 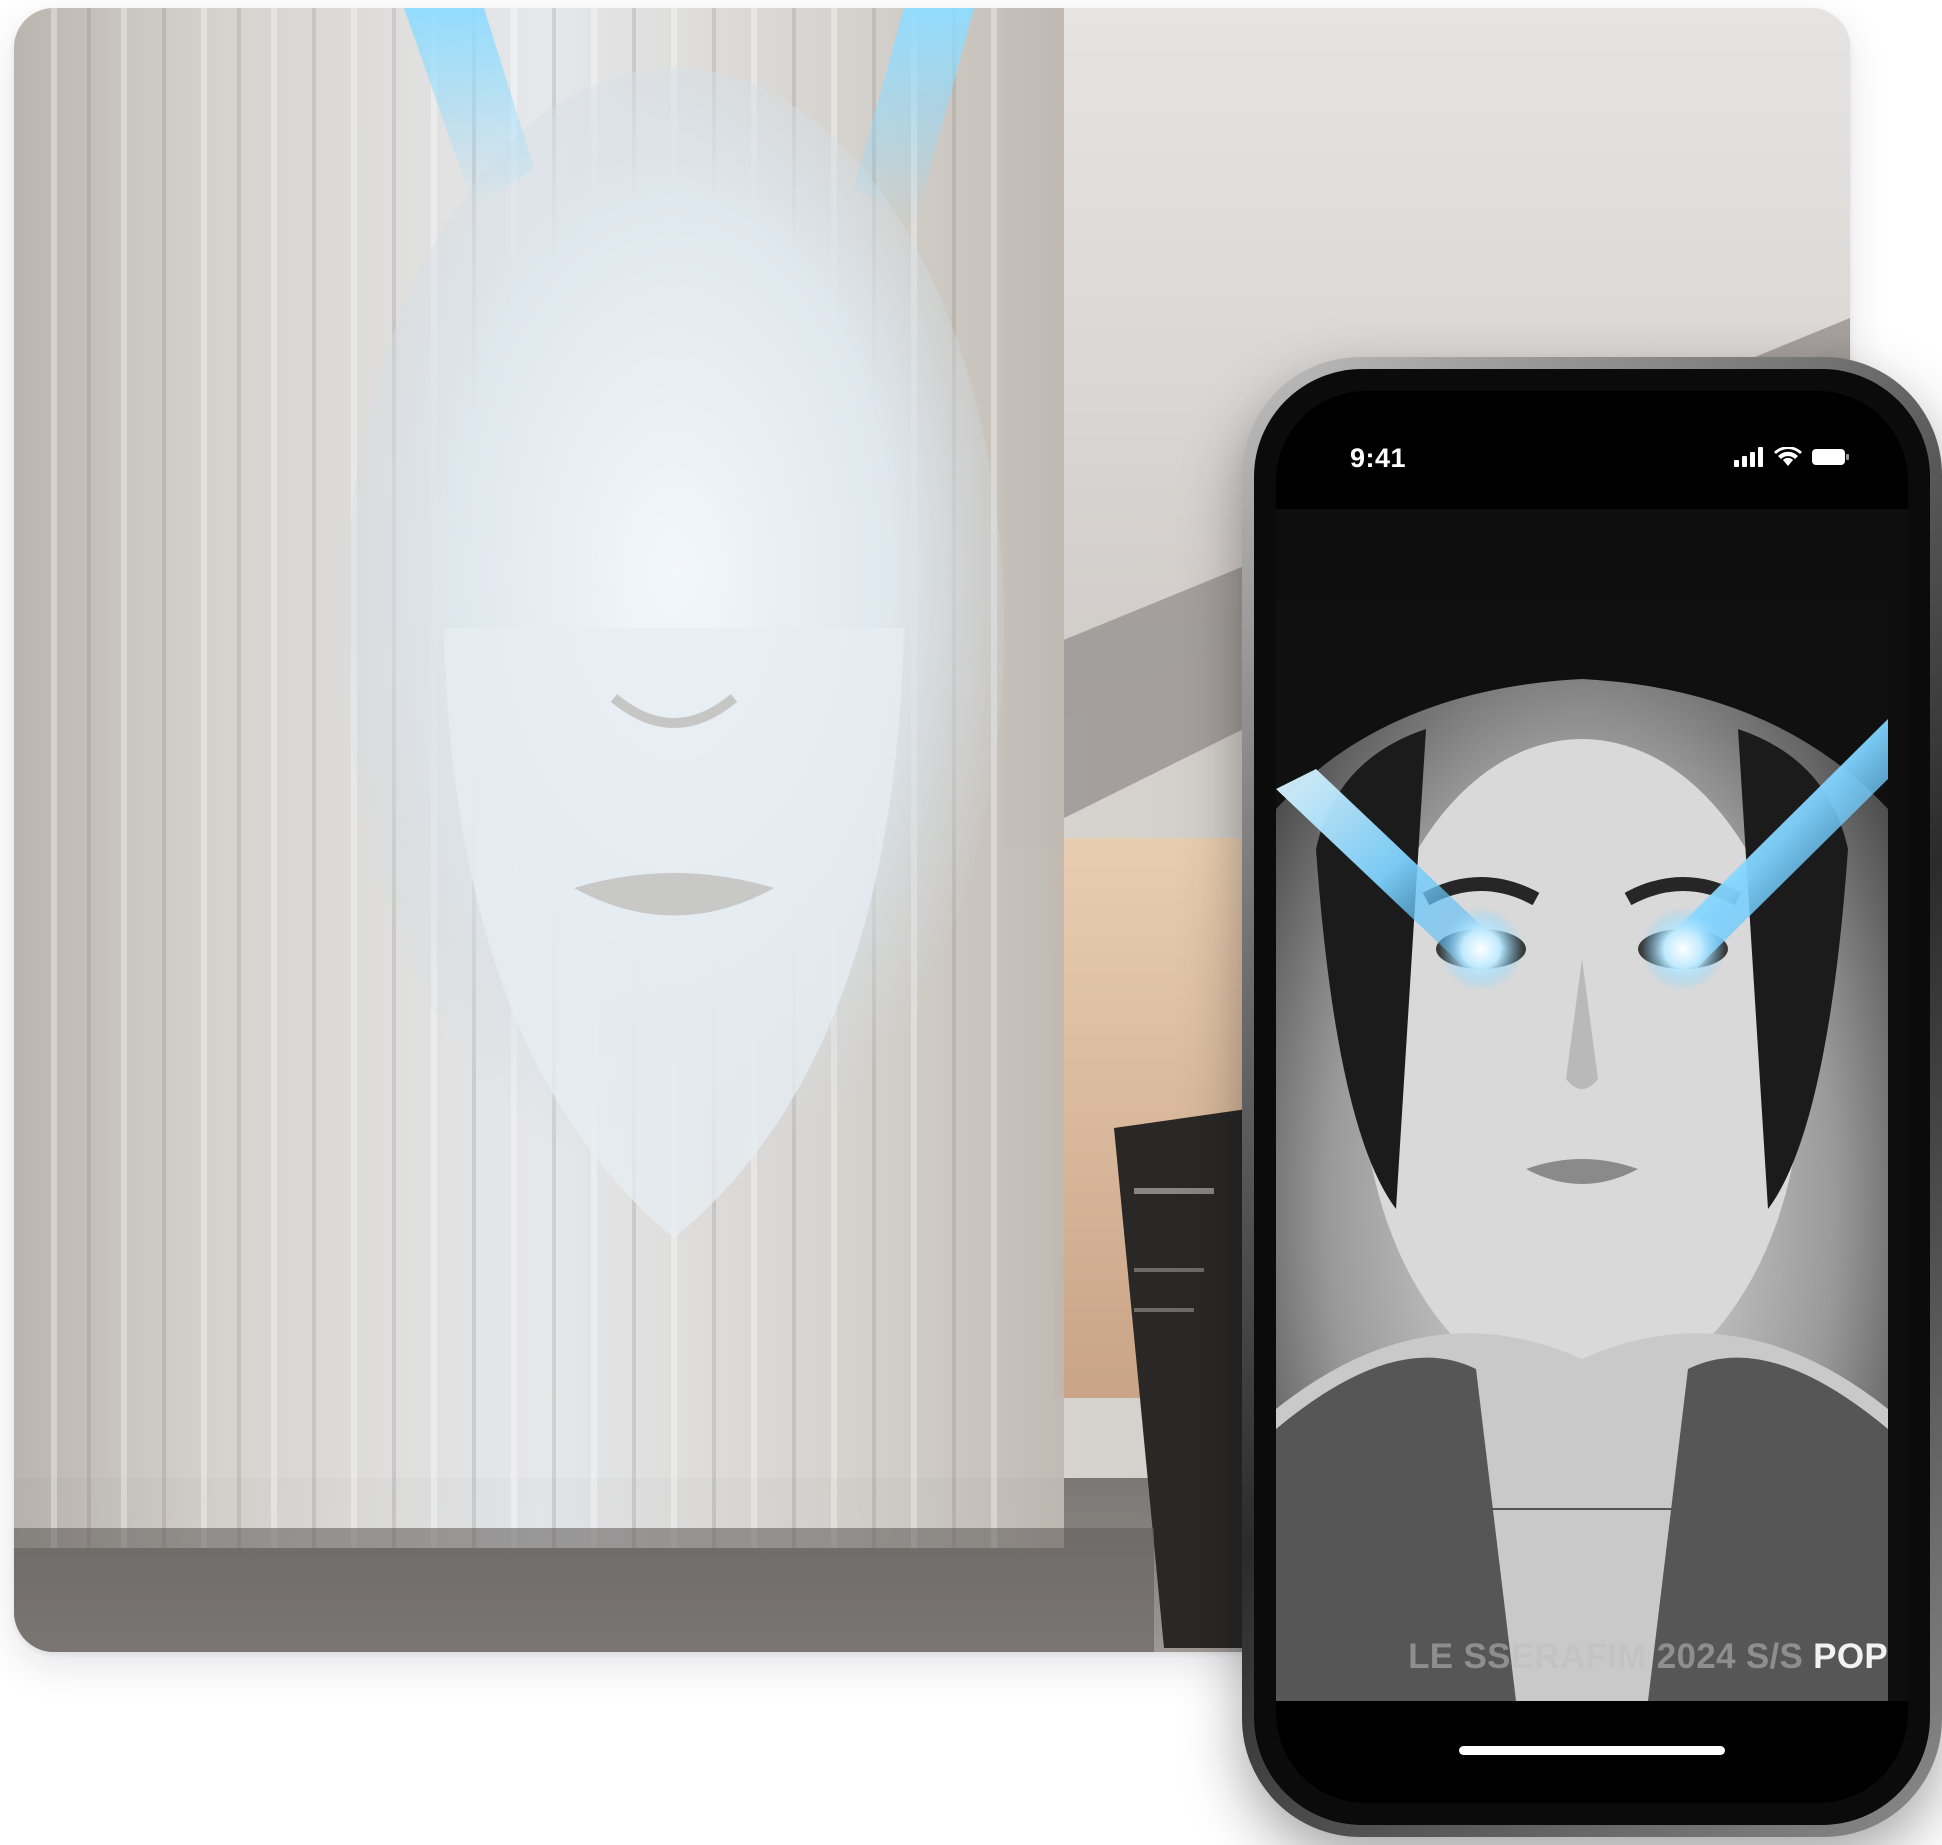 What do you see at coordinates (1592, 446) in the screenshot?
I see `status-bar: 9:41` at bounding box center [1592, 446].